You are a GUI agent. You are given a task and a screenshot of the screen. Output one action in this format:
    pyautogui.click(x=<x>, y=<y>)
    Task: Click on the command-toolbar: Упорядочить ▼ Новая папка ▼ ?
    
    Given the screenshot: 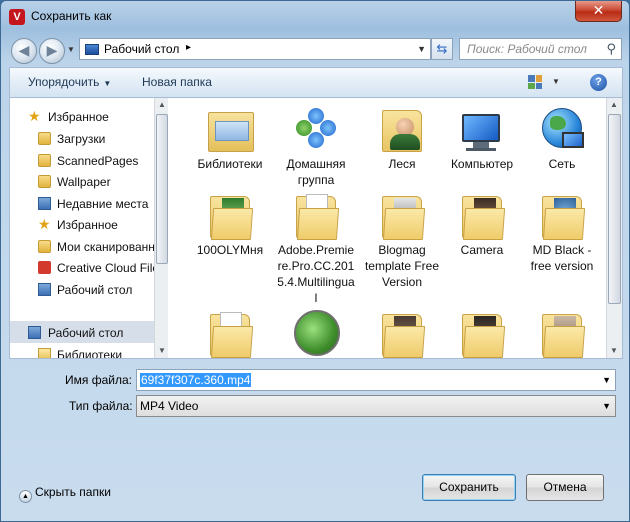 What is the action you would take?
    pyautogui.click(x=316, y=82)
    